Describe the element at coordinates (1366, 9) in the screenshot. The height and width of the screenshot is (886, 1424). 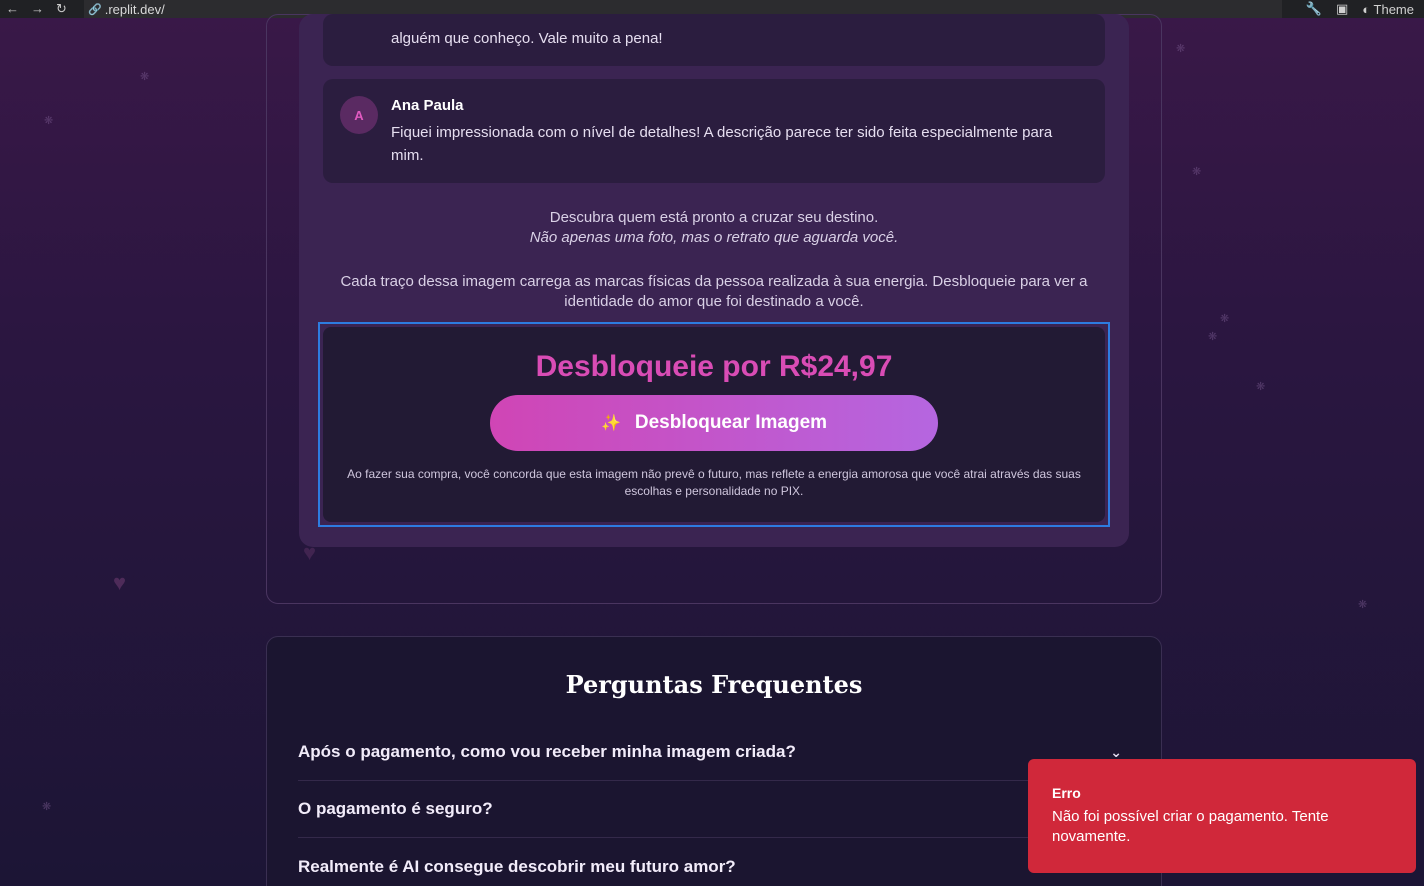
I see `palette-icon: ◐` at that location.